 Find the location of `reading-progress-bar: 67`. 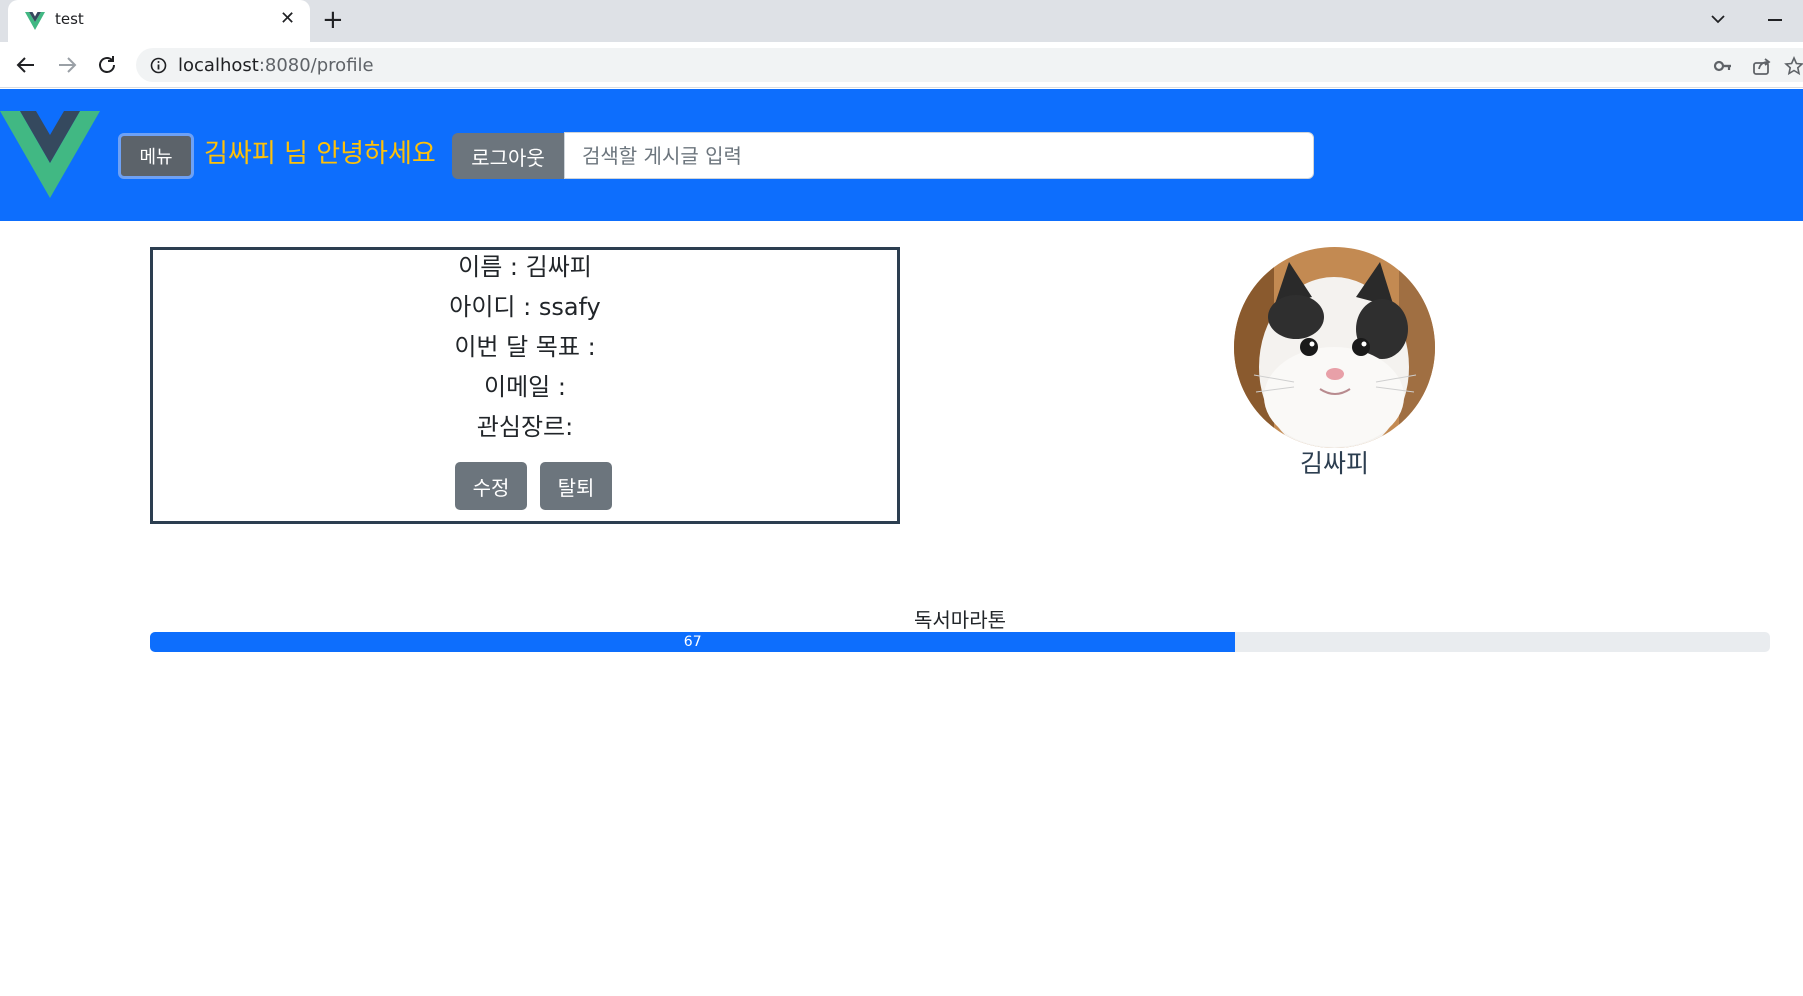

reading-progress-bar: 67 is located at coordinates (960, 642).